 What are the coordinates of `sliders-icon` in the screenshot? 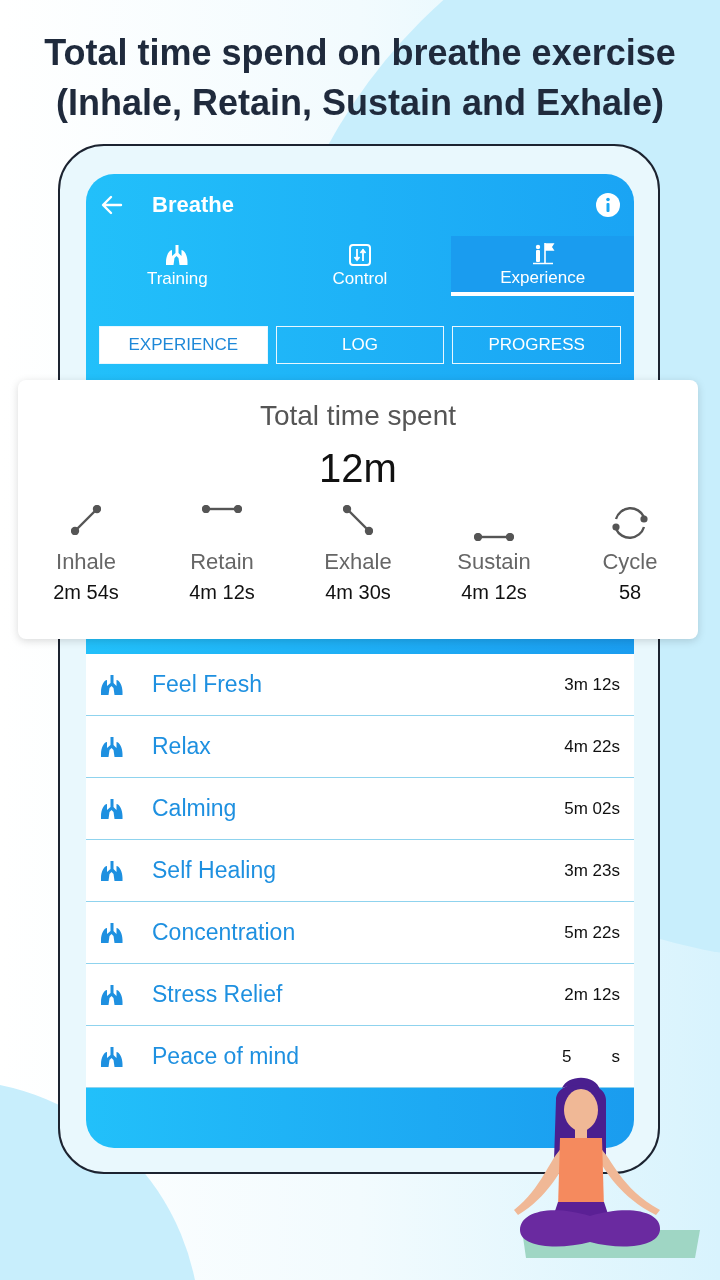 It's located at (360, 254).